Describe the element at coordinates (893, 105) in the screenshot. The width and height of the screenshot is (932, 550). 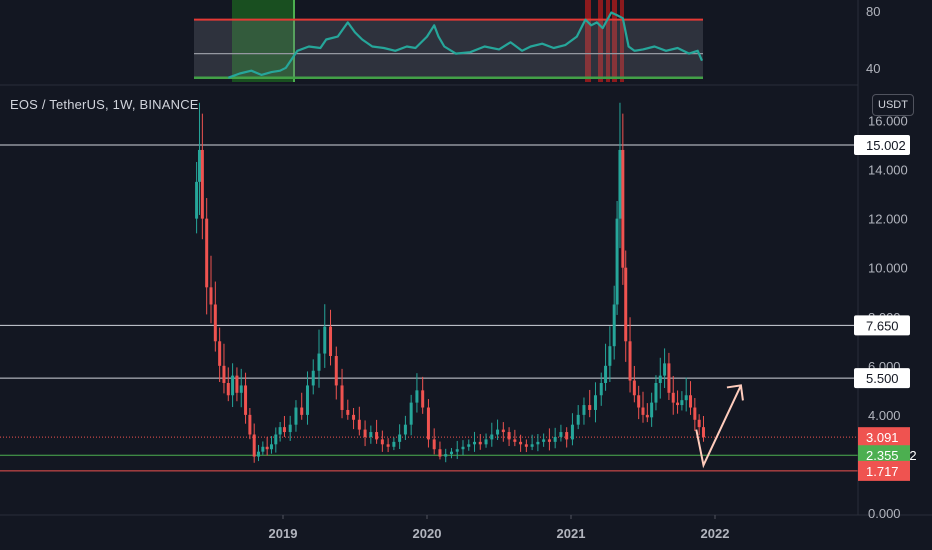
I see `currency-button: USDT` at that location.